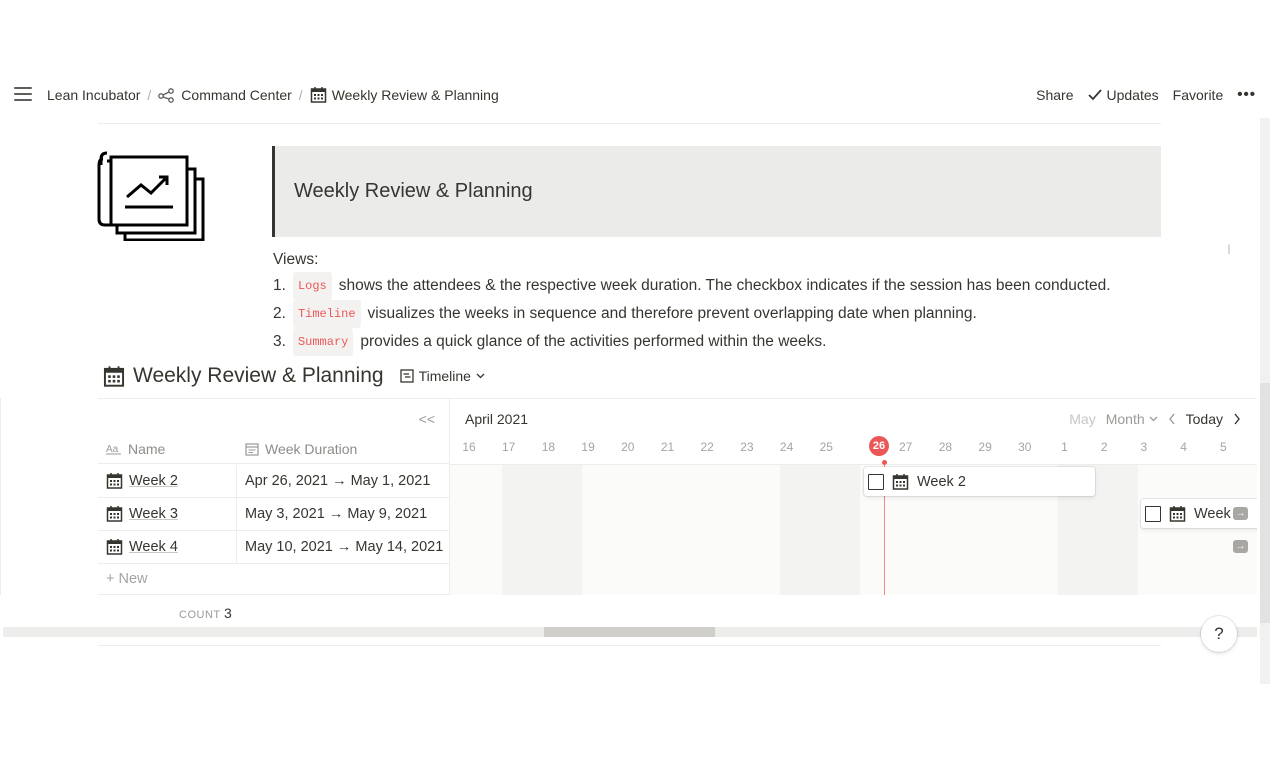 The height and width of the screenshot is (760, 1270). I want to click on breadcrumb-label: Command Center, so click(236, 94).